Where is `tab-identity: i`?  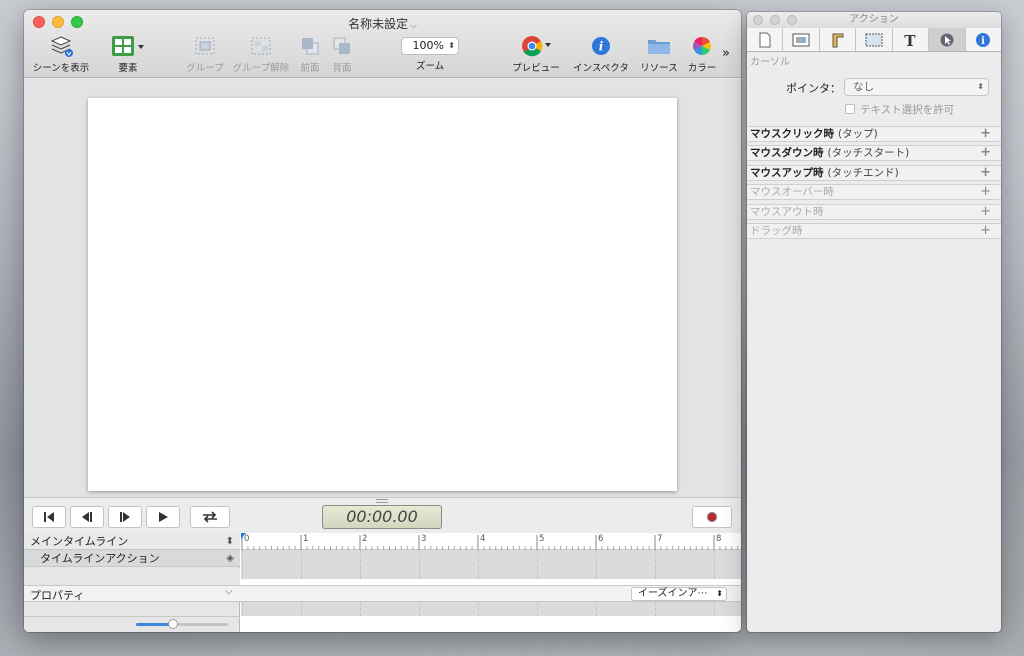 tab-identity: i is located at coordinates (983, 39).